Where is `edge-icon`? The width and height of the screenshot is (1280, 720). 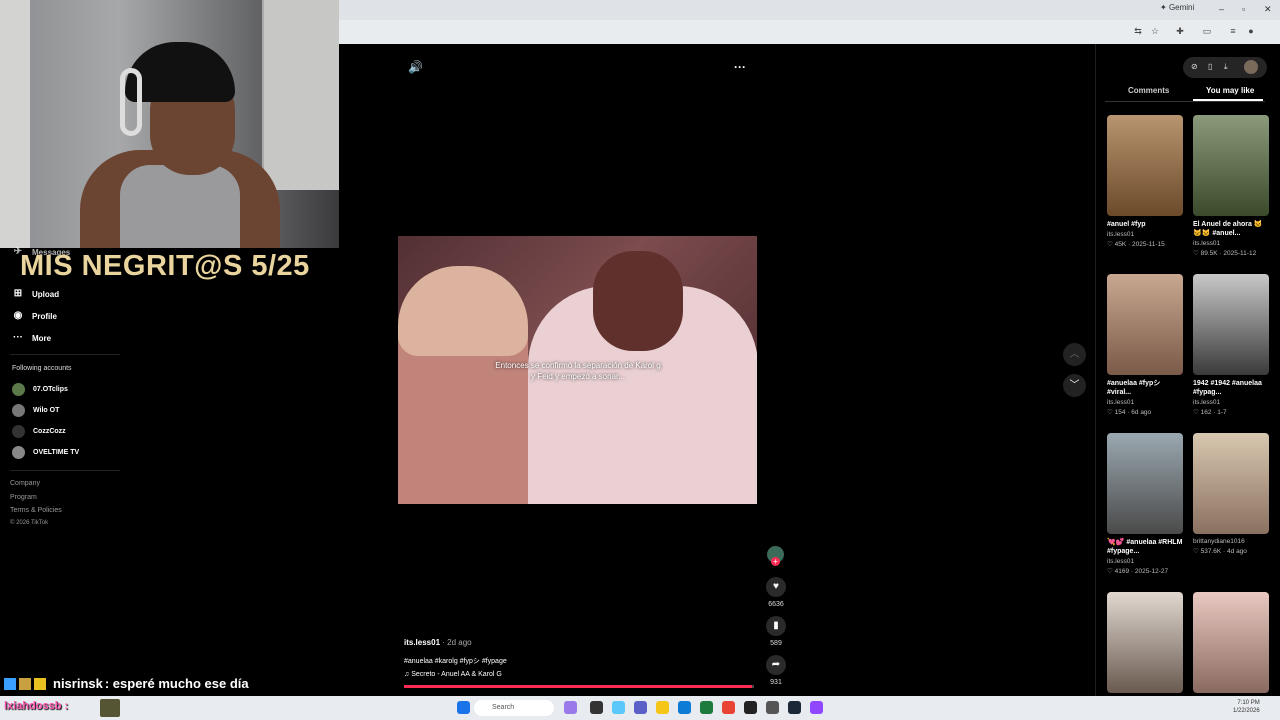 edge-icon is located at coordinates (684, 707).